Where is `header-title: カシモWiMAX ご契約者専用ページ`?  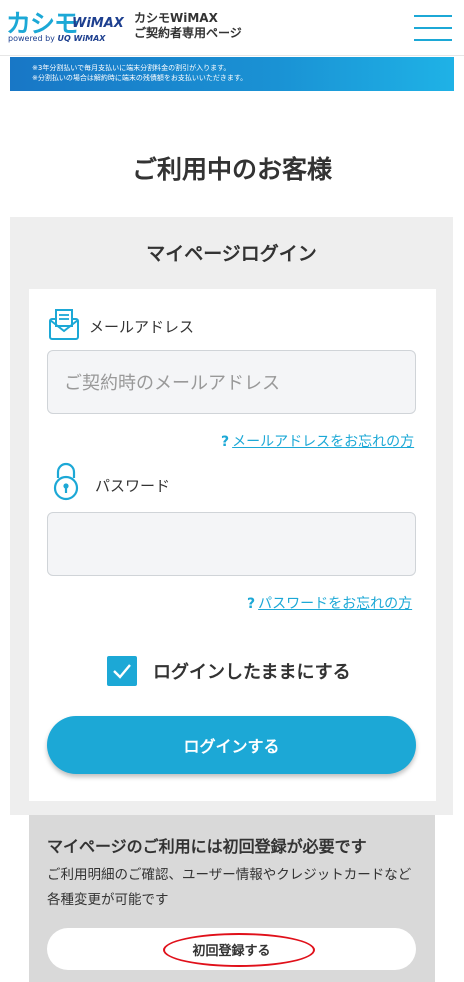 header-title: カシモWiMAX ご契約者専用ページ is located at coordinates (188, 26).